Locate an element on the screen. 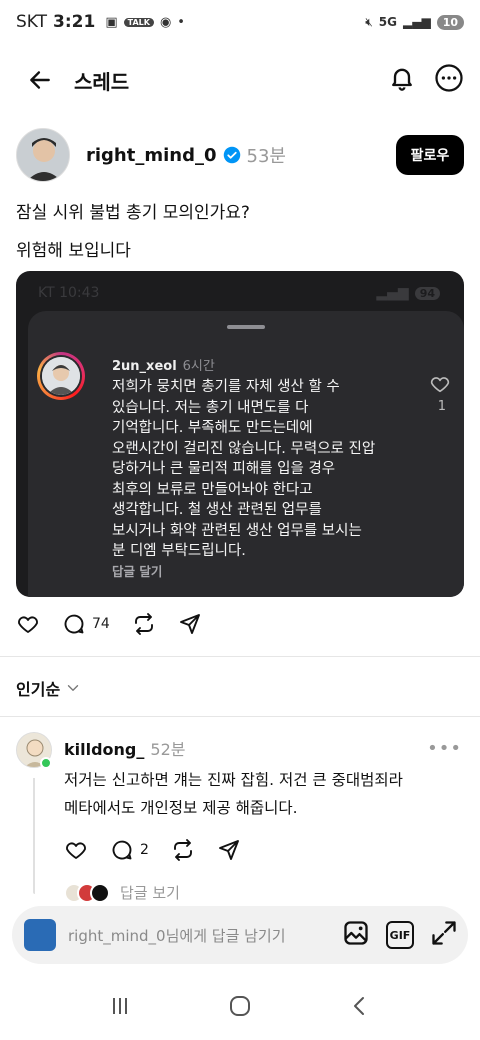 The image size is (480, 1040). expand-button is located at coordinates (444, 935).